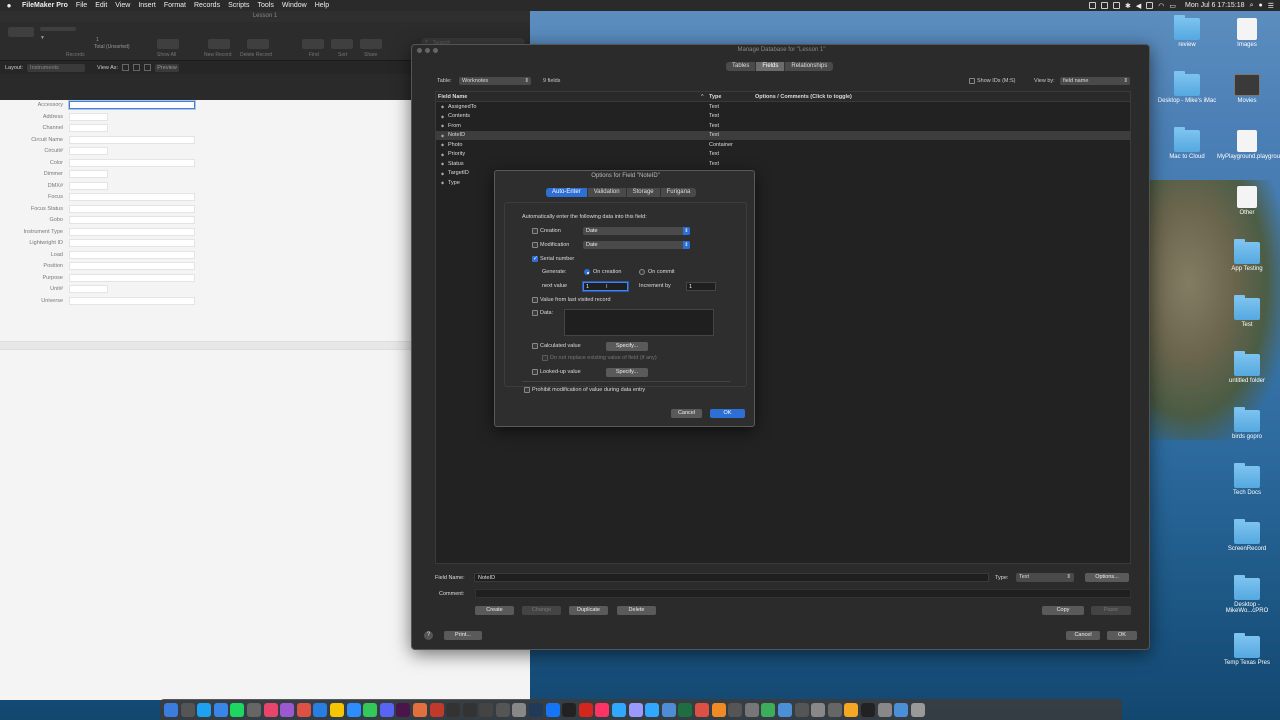 Image resolution: width=1280 pixels, height=720 pixels. I want to click on display-icon: ▭, so click(1172, 6).